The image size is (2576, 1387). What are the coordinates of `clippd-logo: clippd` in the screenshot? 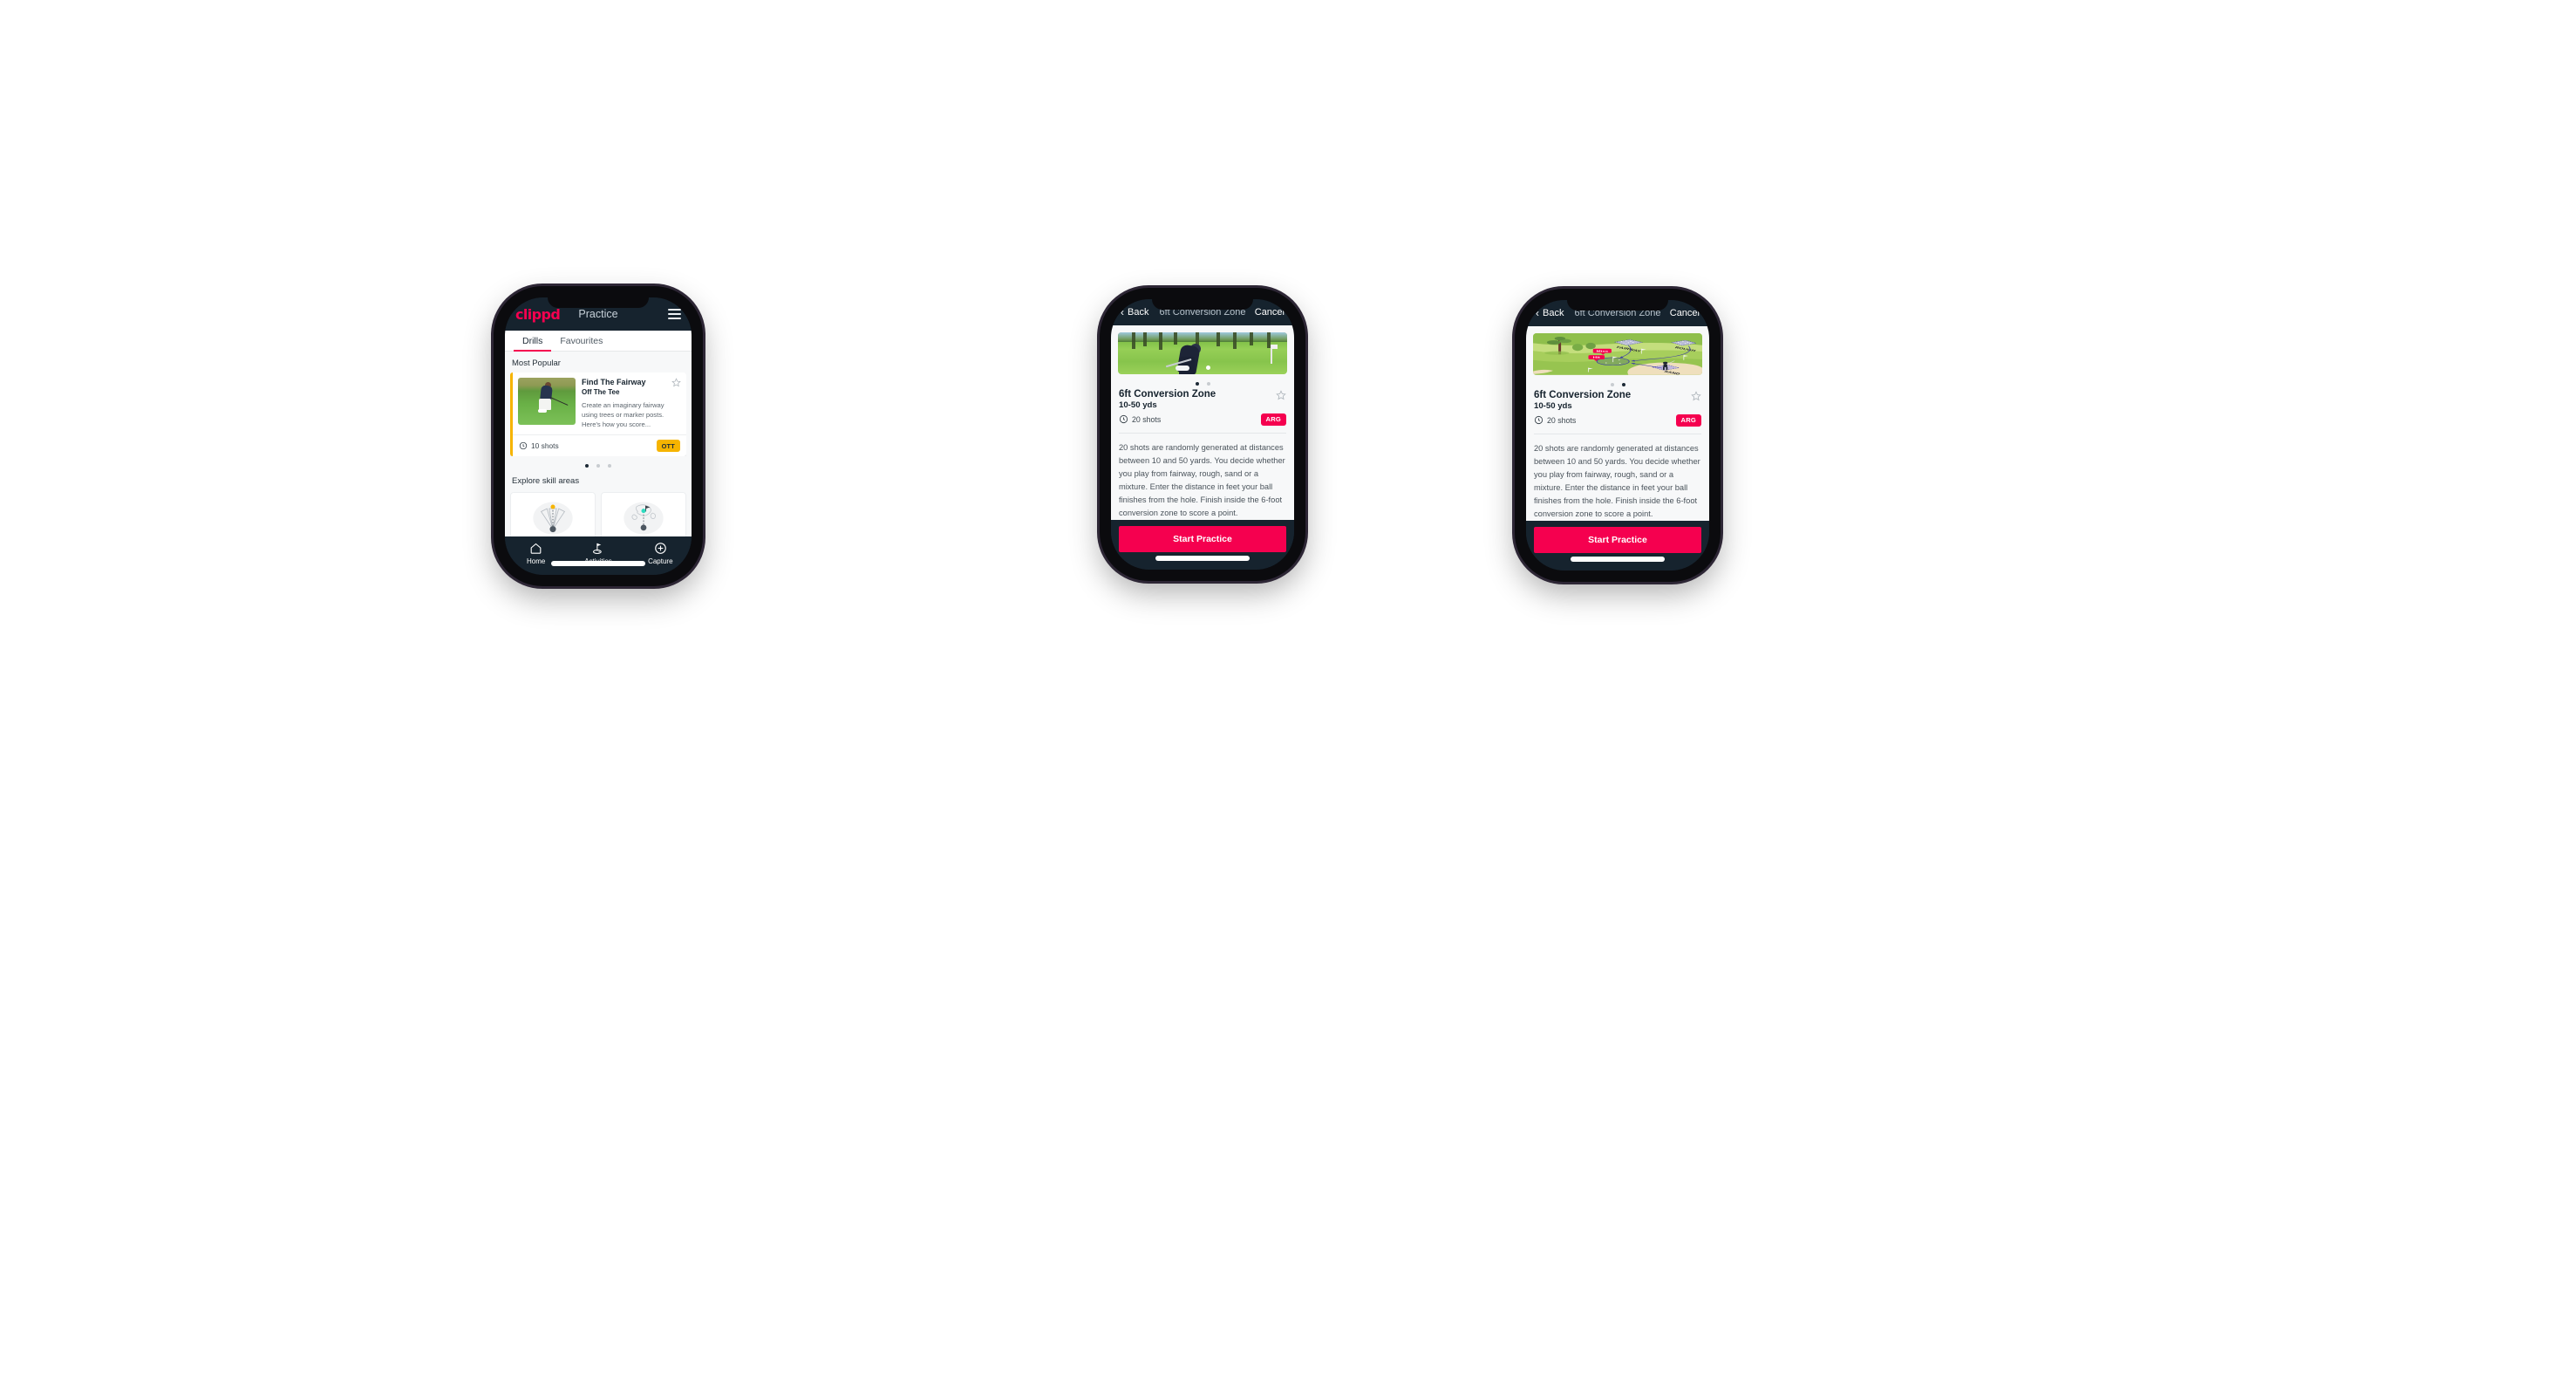 It's located at (538, 314).